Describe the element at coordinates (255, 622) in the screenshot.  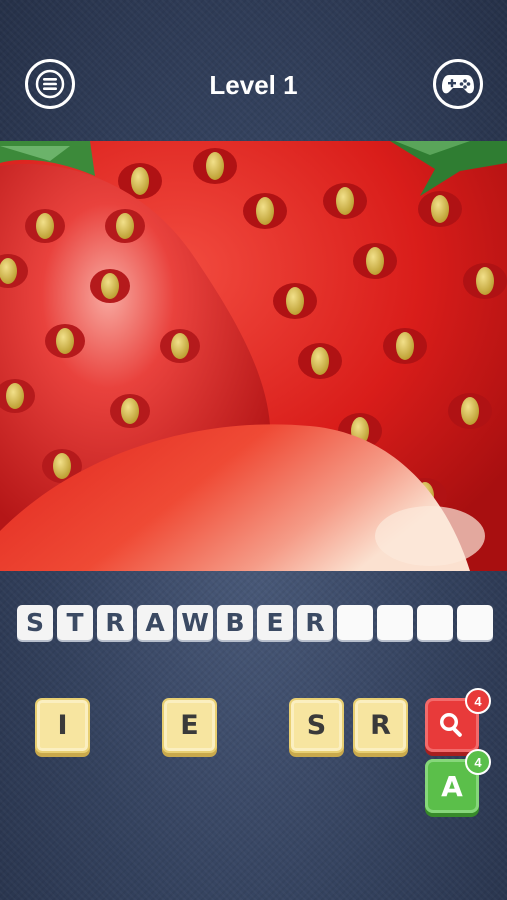
I see `answer-slots: S T R A W B E R` at that location.